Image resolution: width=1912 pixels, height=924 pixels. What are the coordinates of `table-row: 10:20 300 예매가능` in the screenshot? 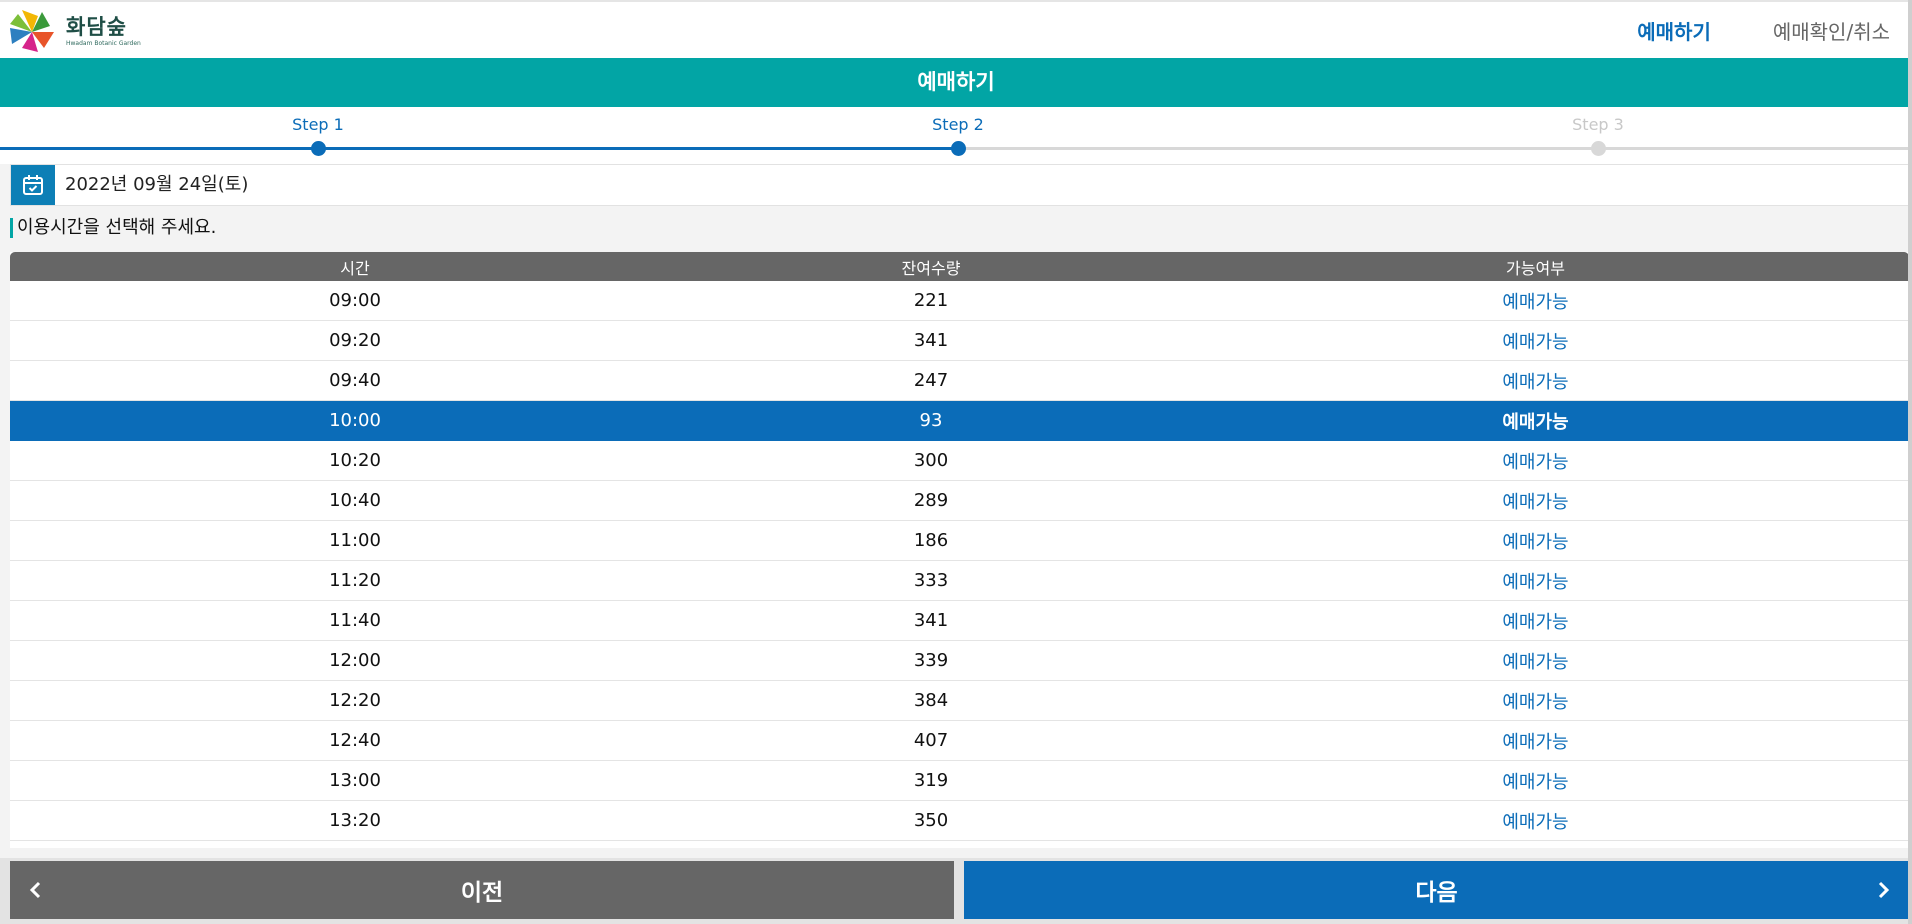 It's located at (959, 461).